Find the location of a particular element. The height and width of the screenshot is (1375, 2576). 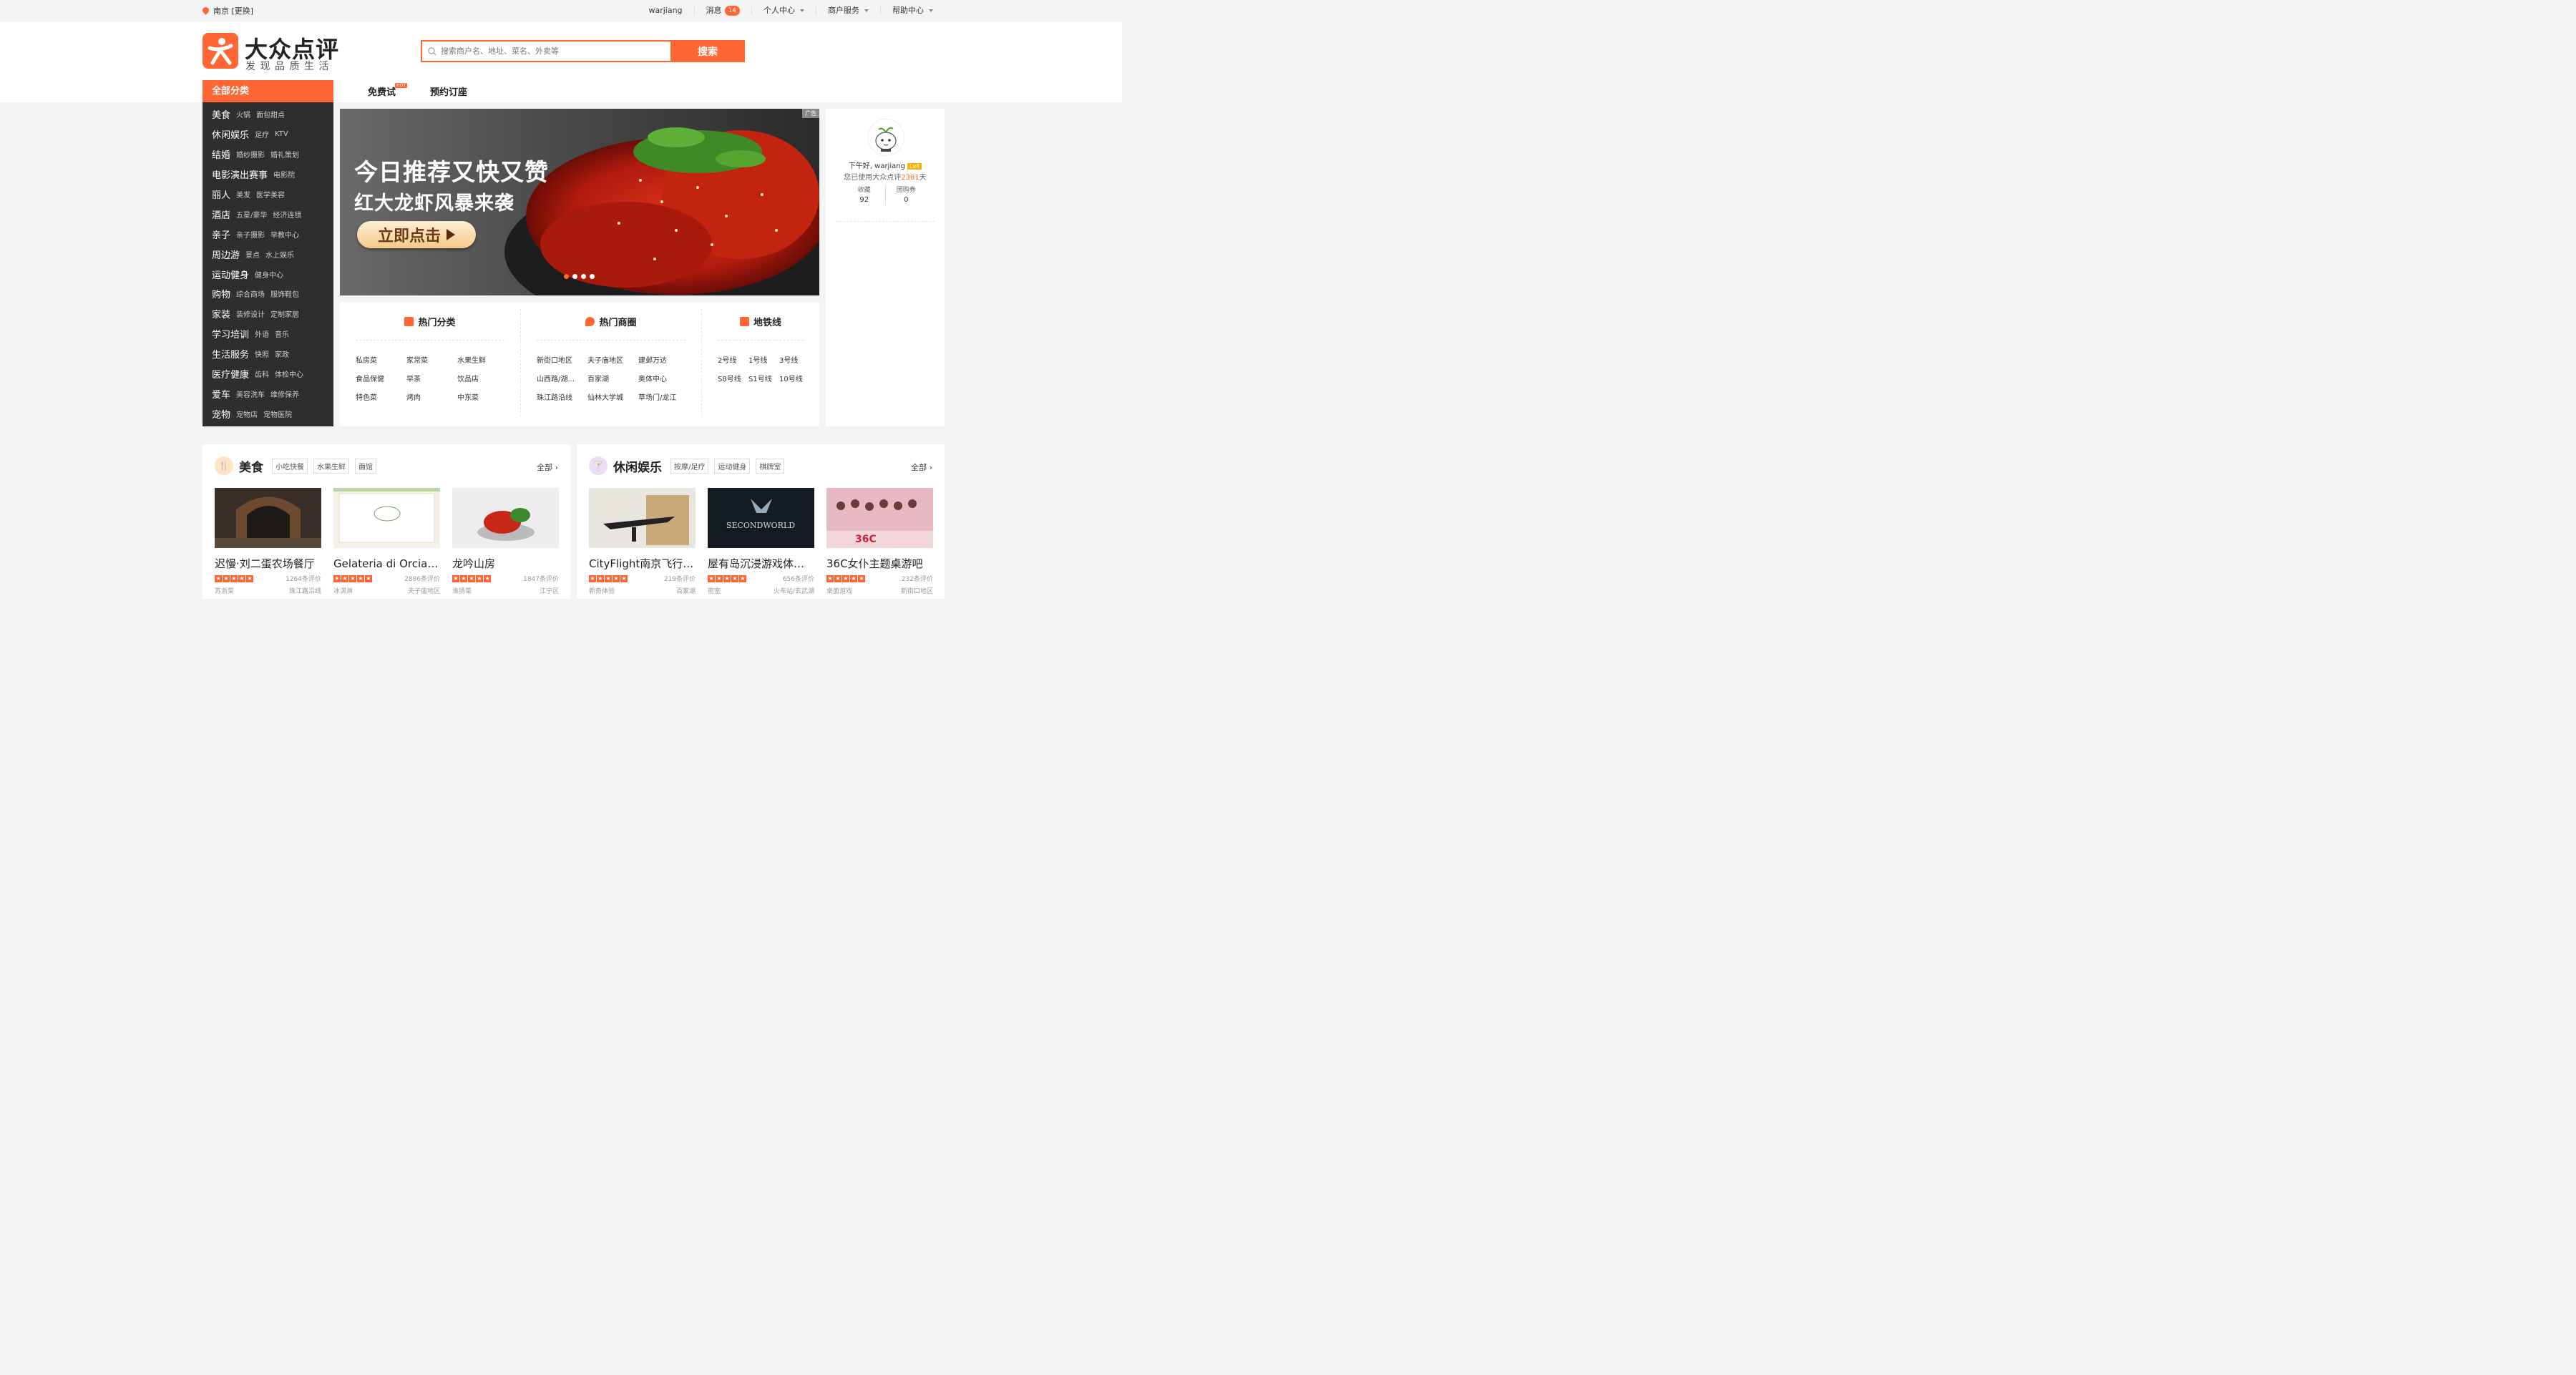

hot-link: 家常菜 is located at coordinates (431, 359).